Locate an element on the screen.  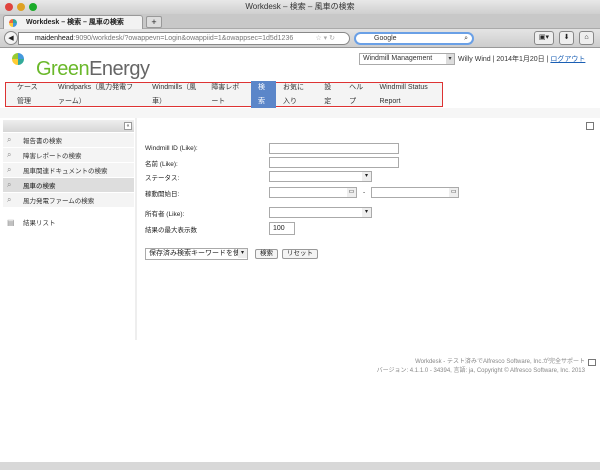
feedback-icon is located at coordinates (592, 362).